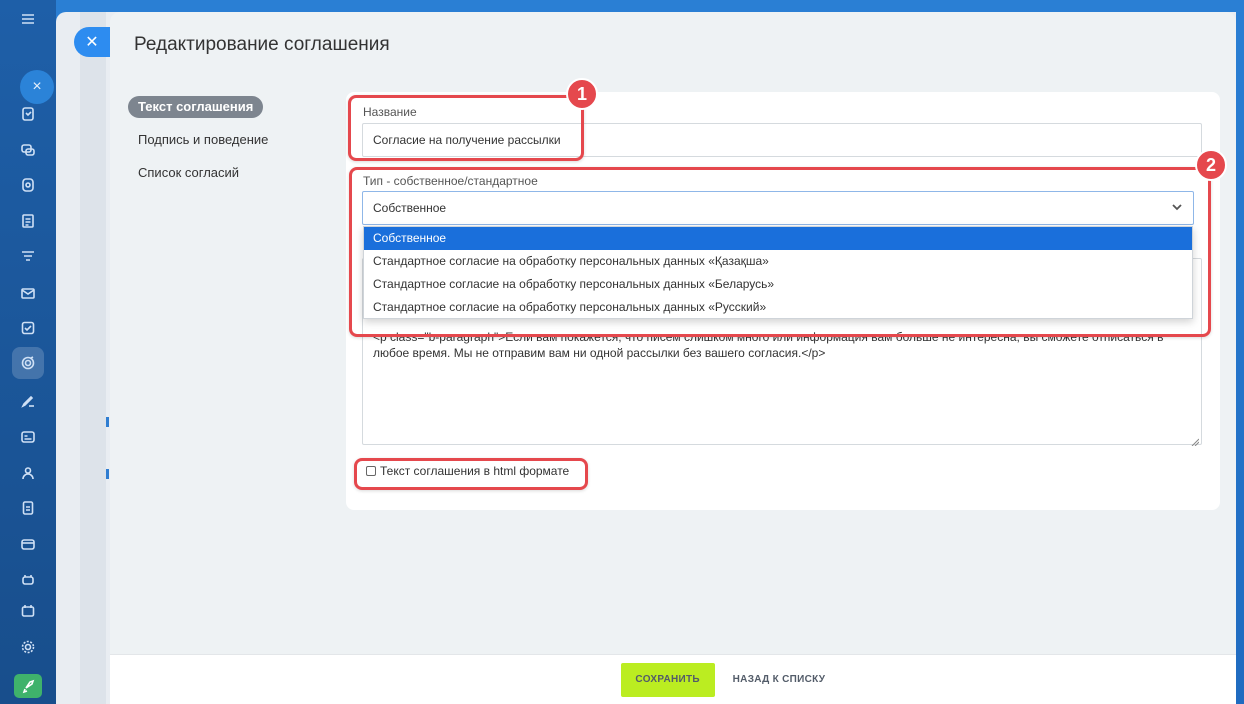 This screenshot has width=1244, height=704. What do you see at coordinates (1195, 440) in the screenshot?
I see `resize-handle-icon` at bounding box center [1195, 440].